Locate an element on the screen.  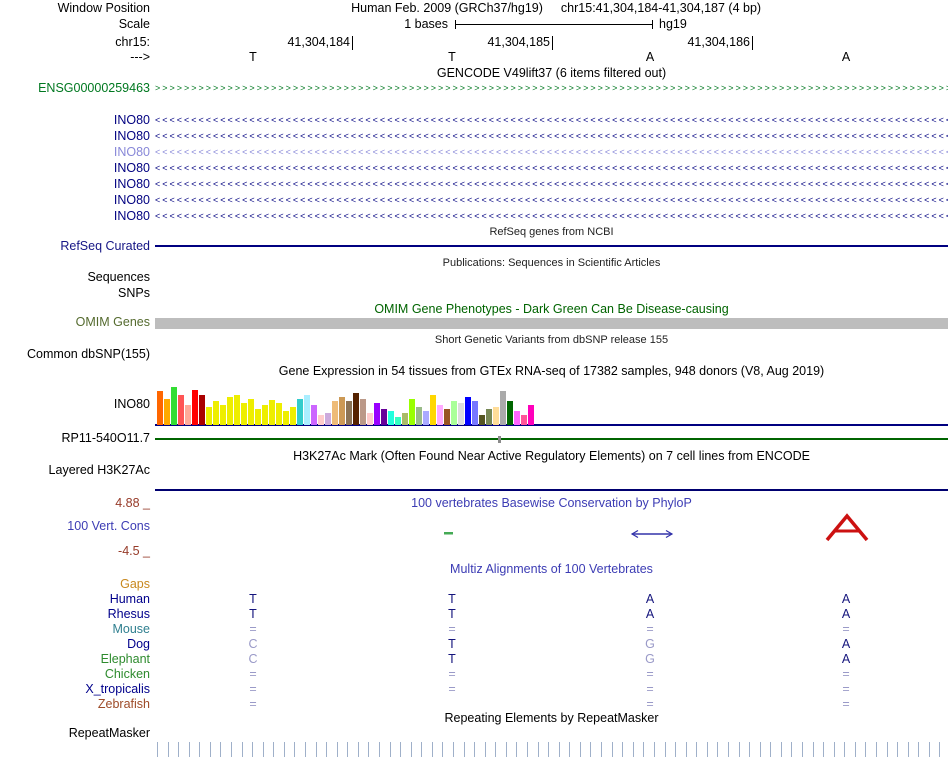
common-dbsnp-label: Common dbSNP(155) is located at coordinates (75, 354).